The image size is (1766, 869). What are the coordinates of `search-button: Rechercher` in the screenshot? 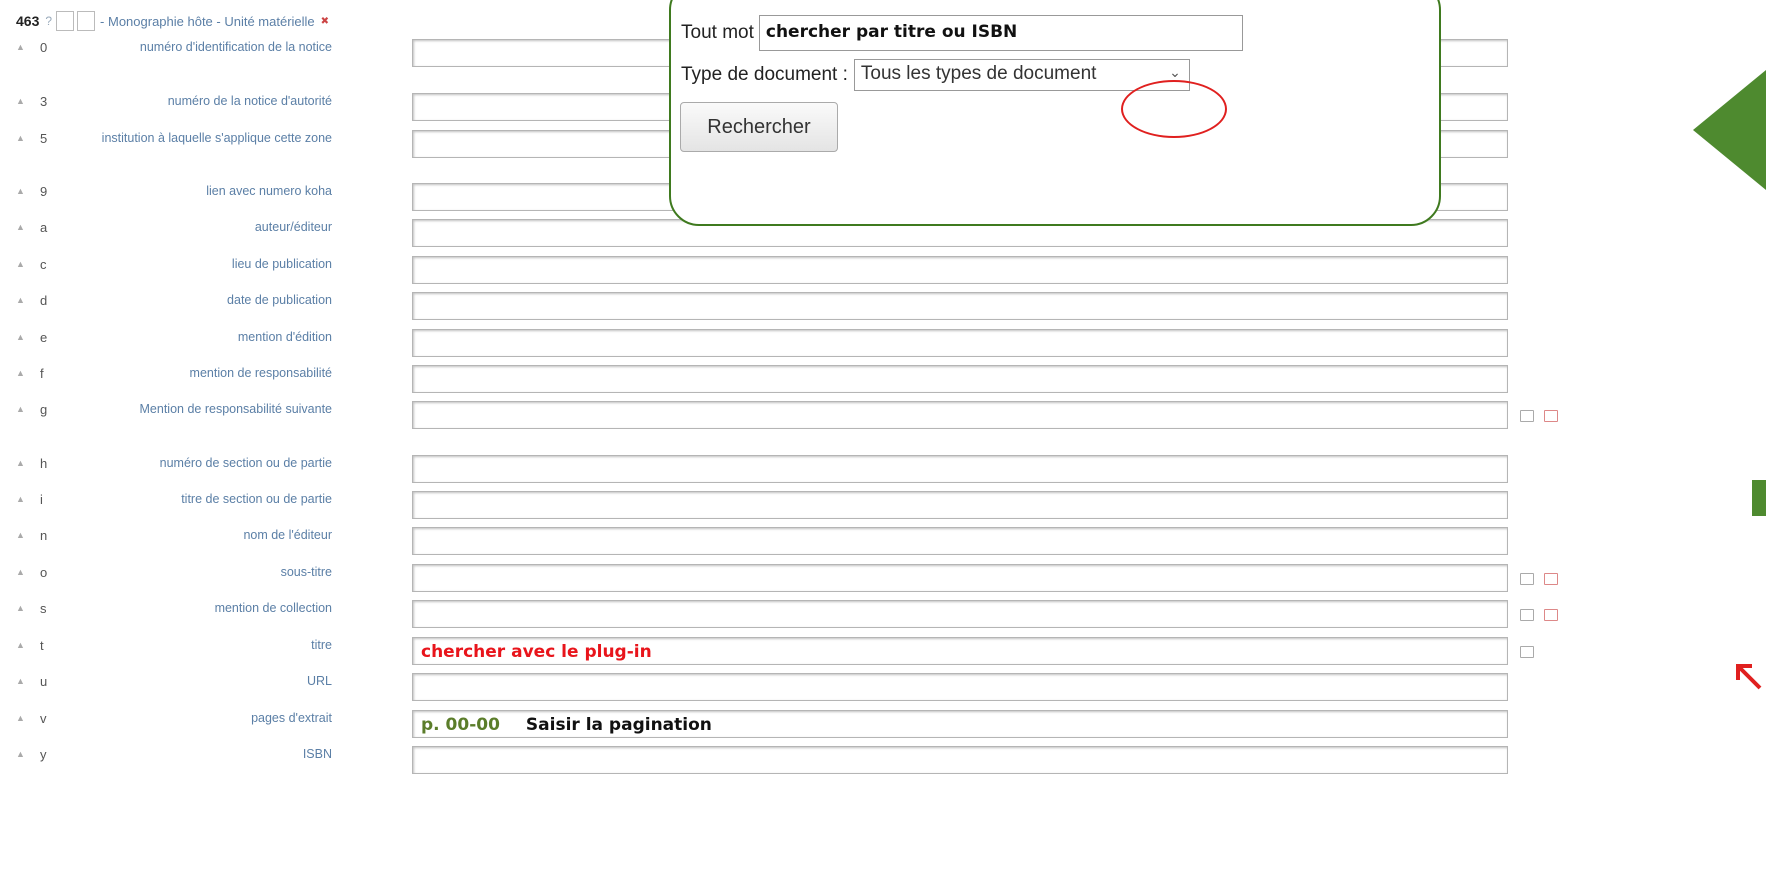 It's located at (759, 127).